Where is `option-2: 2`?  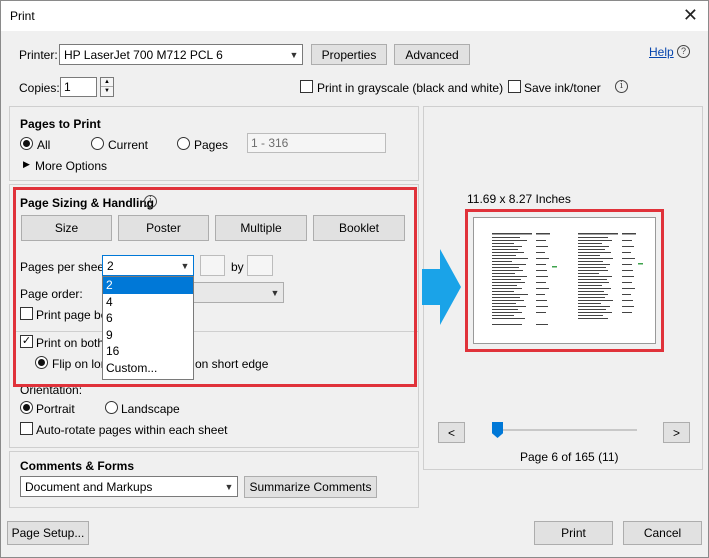
option-2: 2 is located at coordinates (148, 285).